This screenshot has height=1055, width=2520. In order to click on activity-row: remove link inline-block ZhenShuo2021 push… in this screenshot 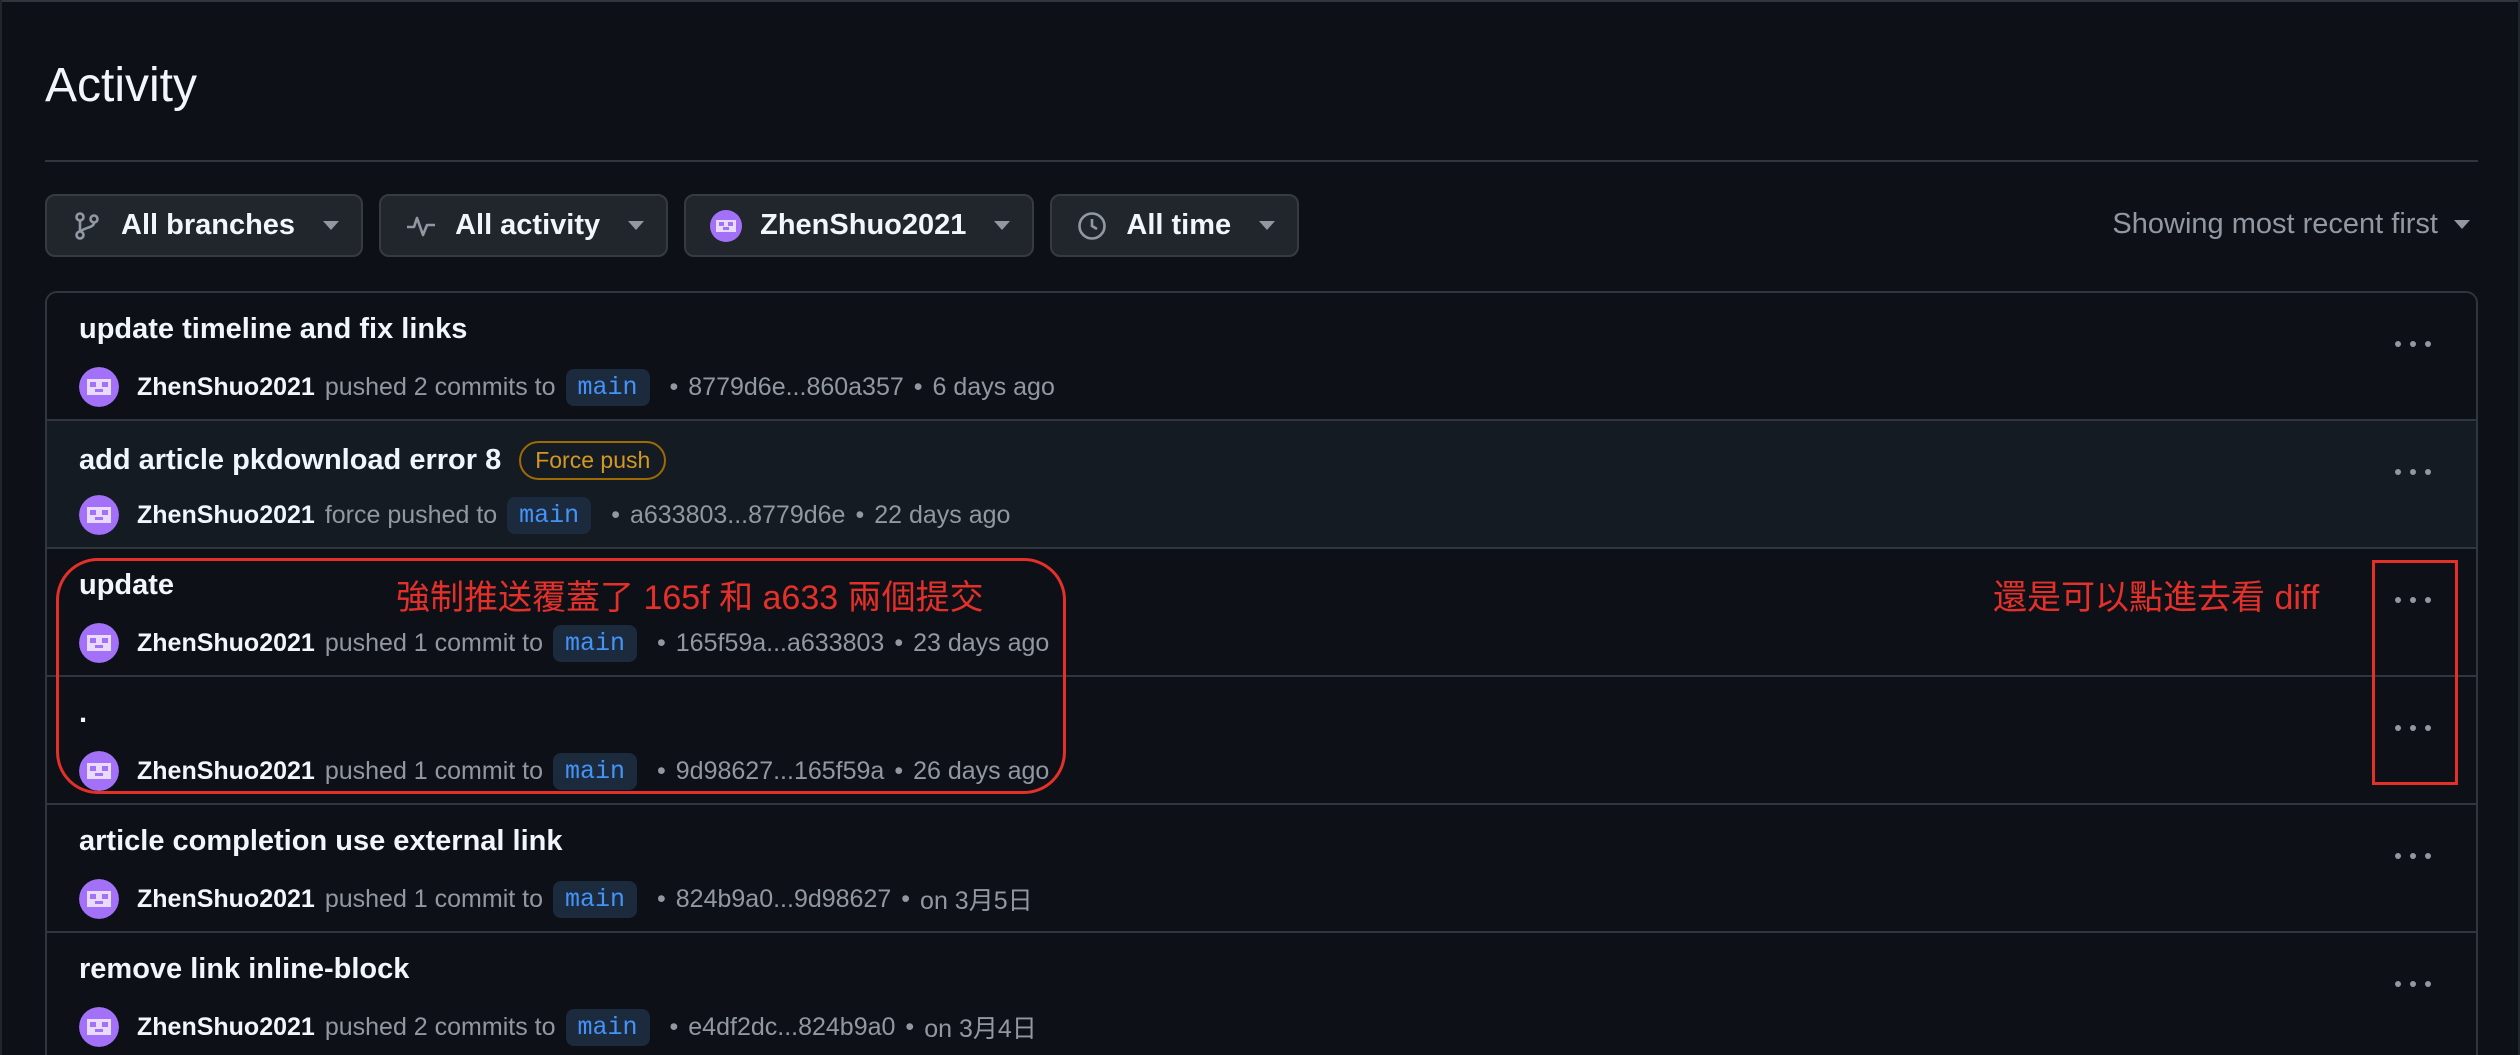, I will do `click(1261, 994)`.